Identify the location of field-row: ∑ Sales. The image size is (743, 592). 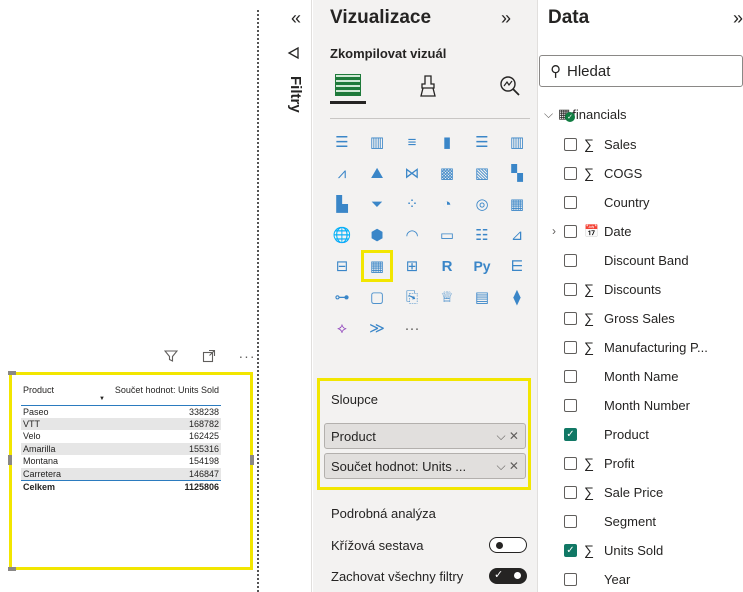
(653, 144).